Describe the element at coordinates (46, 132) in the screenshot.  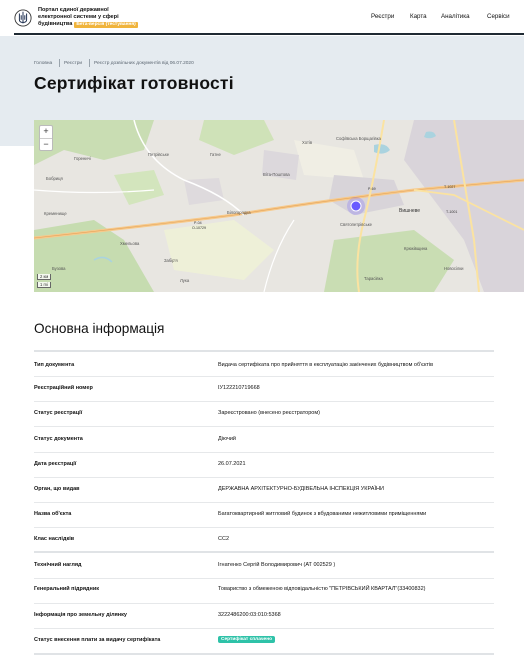
I see `zoom-in-button: +` at that location.